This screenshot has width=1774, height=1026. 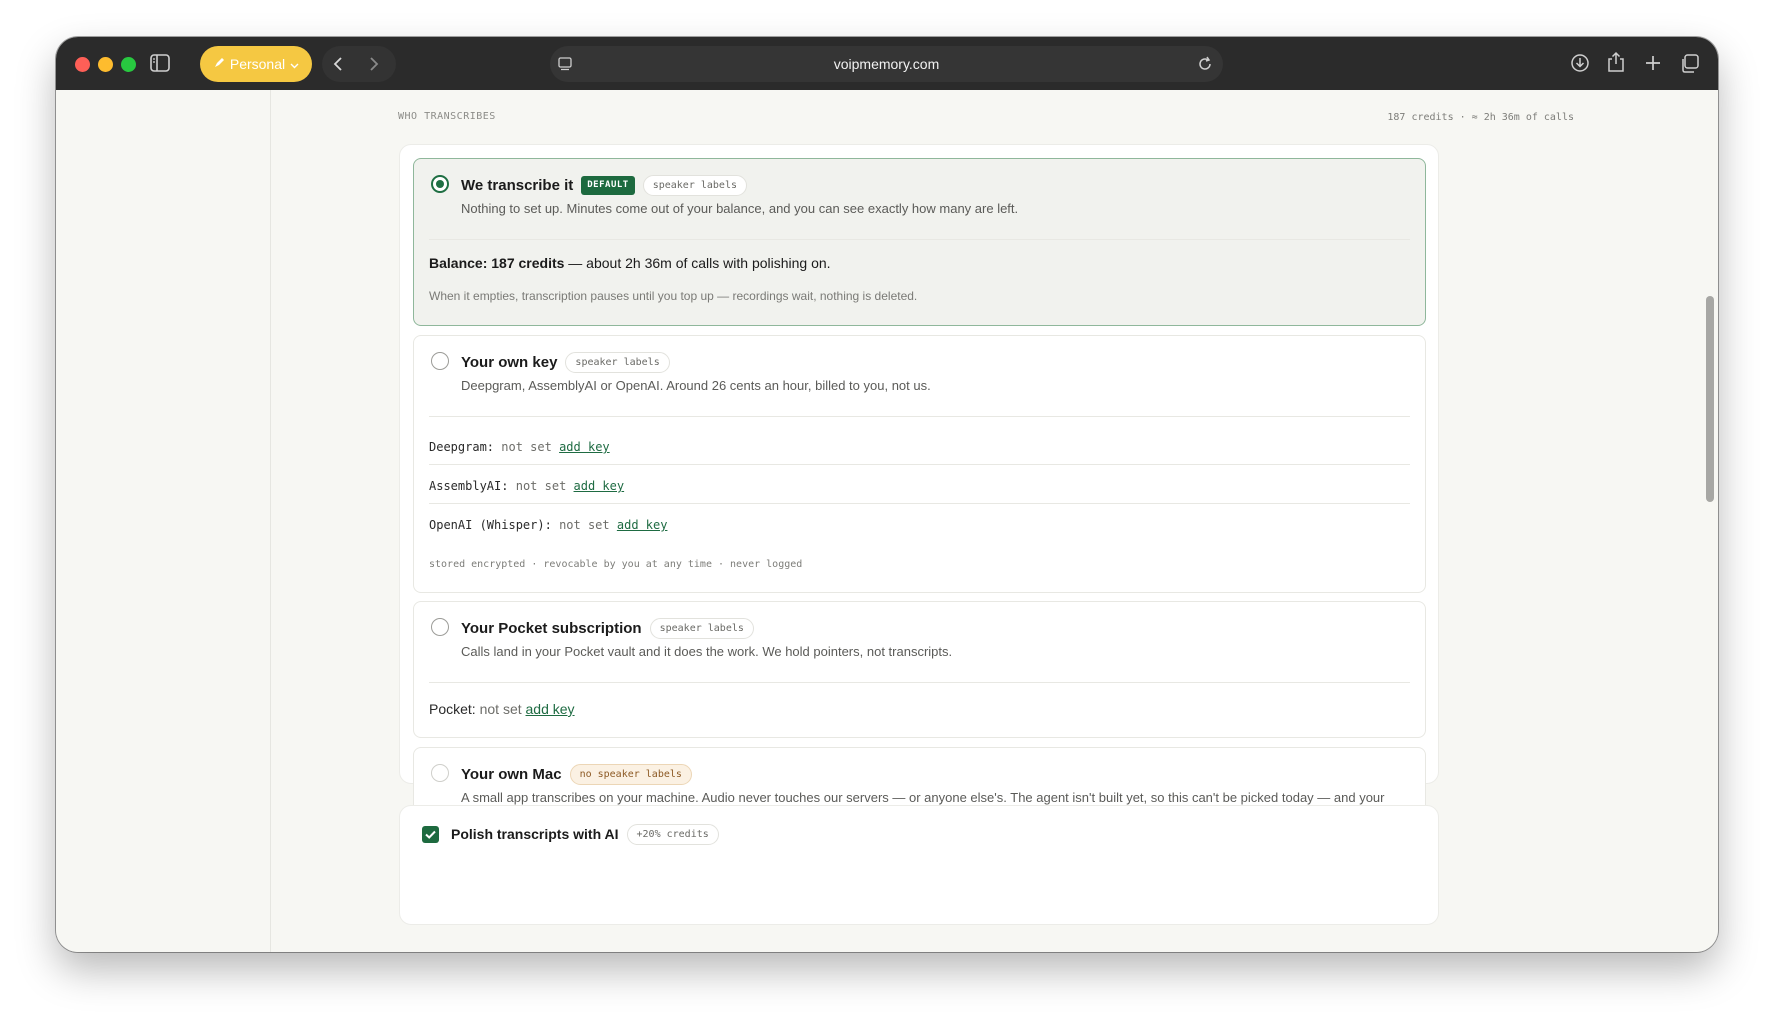 I want to click on polish-title: Polish transcripts with AI, so click(x=535, y=834).